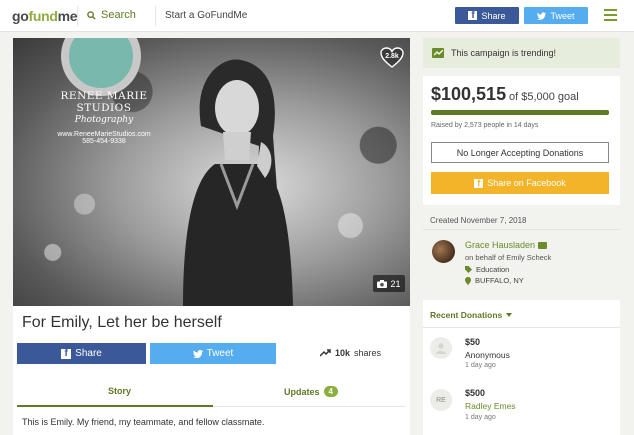 The width and height of the screenshot is (634, 435). Describe the element at coordinates (500, 245) in the screenshot. I see `organizer-name: Grace Hausladen` at that location.